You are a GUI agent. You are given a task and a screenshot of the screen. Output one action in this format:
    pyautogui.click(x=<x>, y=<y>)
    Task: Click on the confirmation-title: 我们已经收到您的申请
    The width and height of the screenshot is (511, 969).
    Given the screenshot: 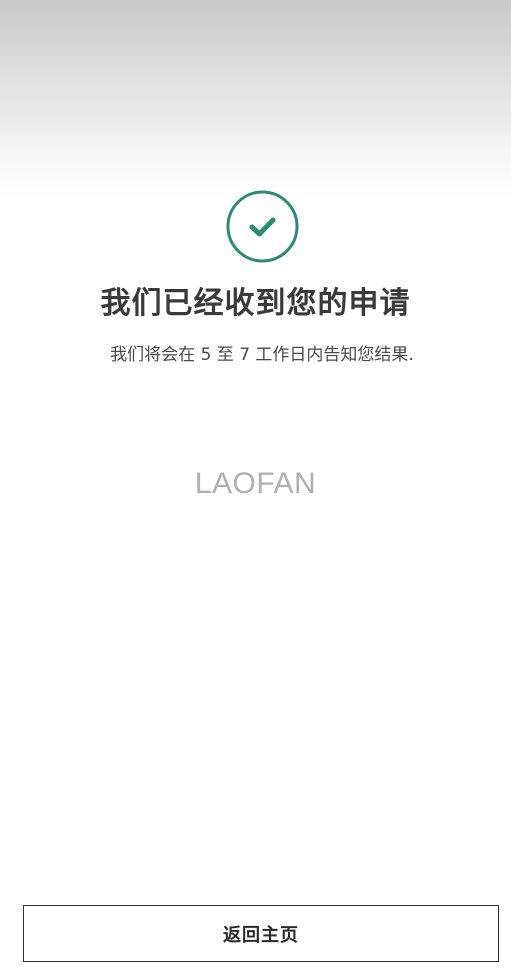 What is the action you would take?
    pyautogui.click(x=255, y=303)
    